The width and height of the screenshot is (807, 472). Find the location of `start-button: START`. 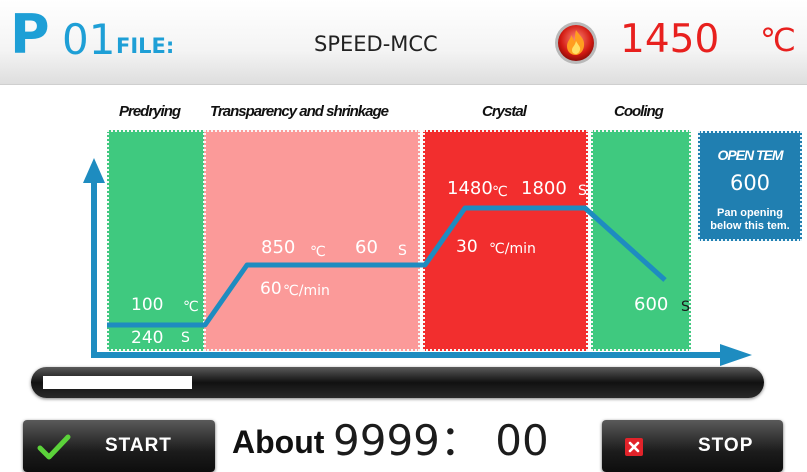

start-button: START is located at coordinates (119, 446).